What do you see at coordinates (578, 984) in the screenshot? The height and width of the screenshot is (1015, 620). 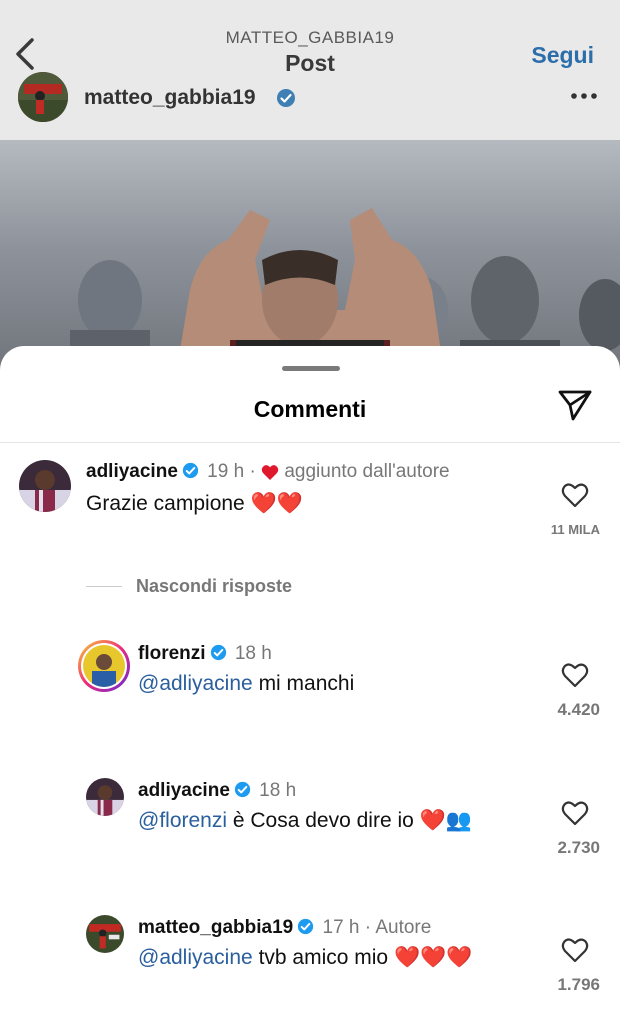 I see `like-count: 1.796` at bounding box center [578, 984].